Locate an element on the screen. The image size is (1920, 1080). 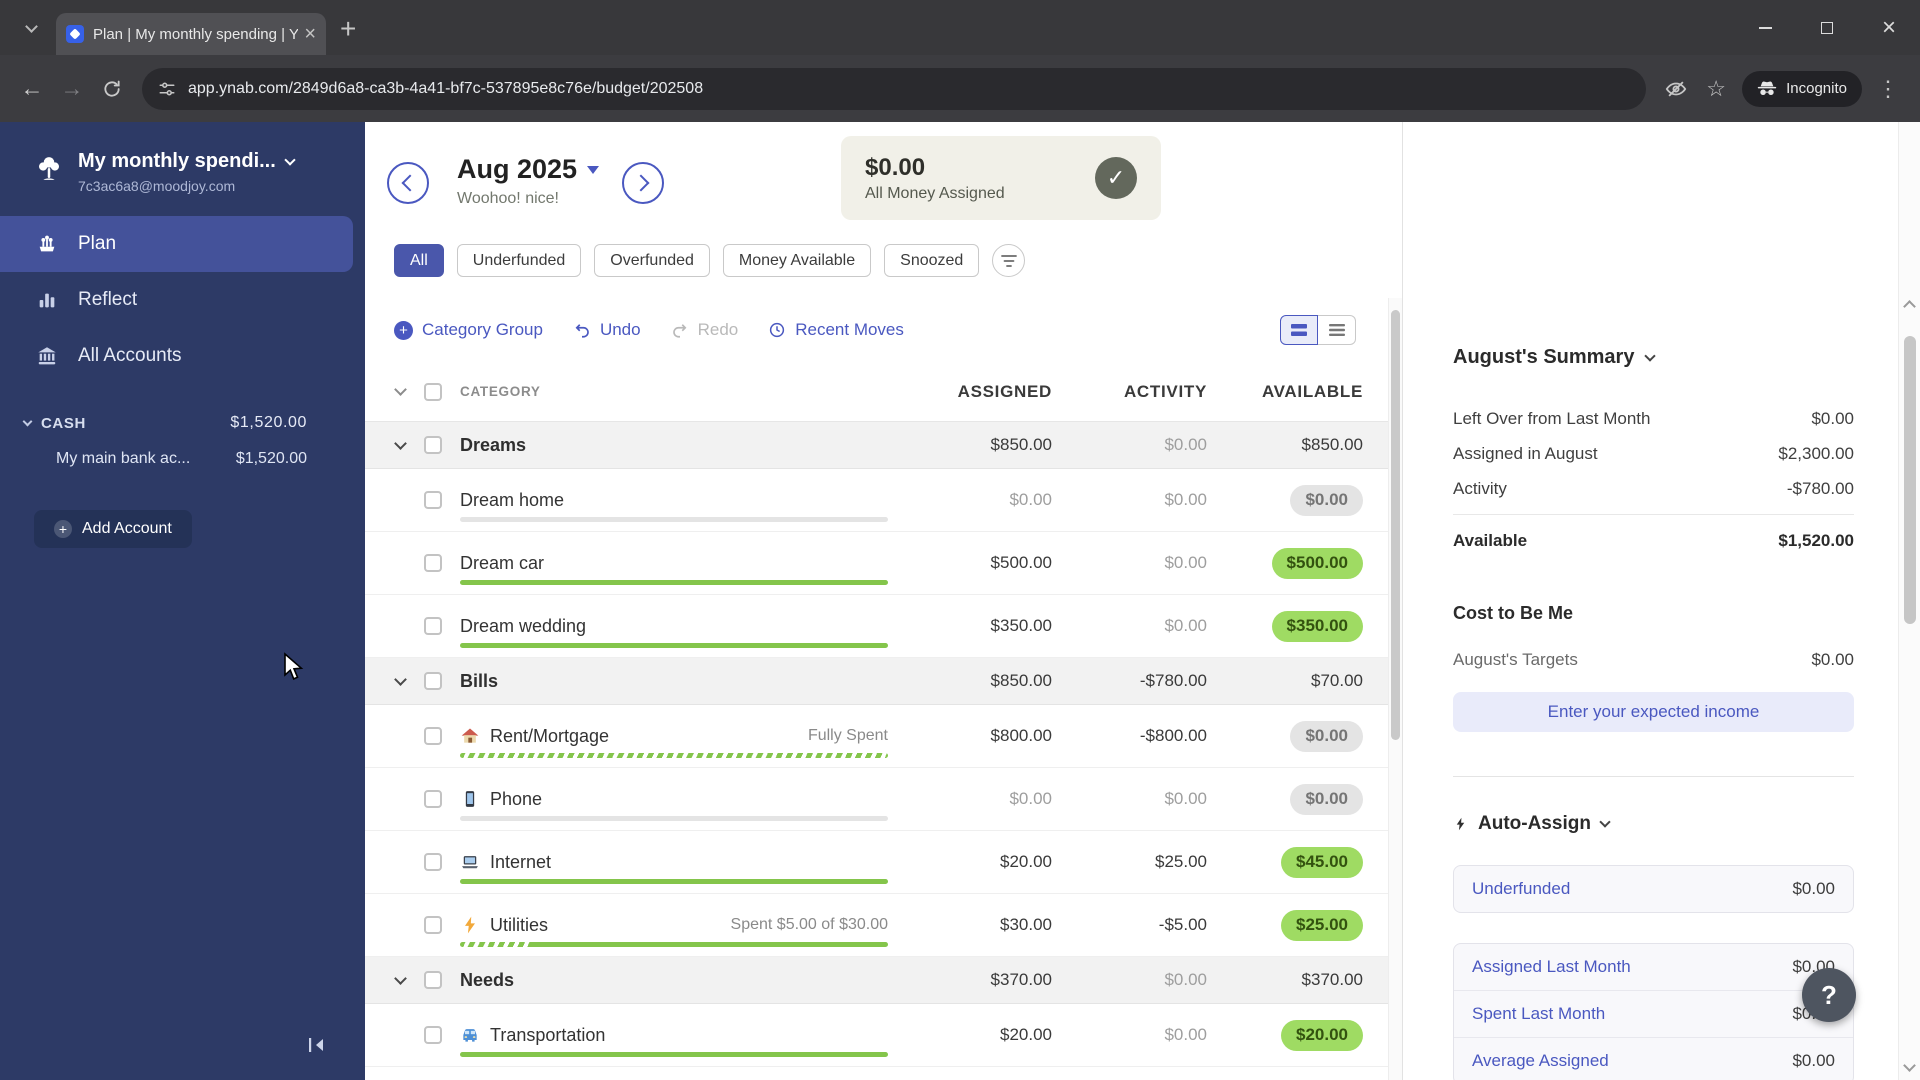
previous-month-button is located at coordinates (408, 183).